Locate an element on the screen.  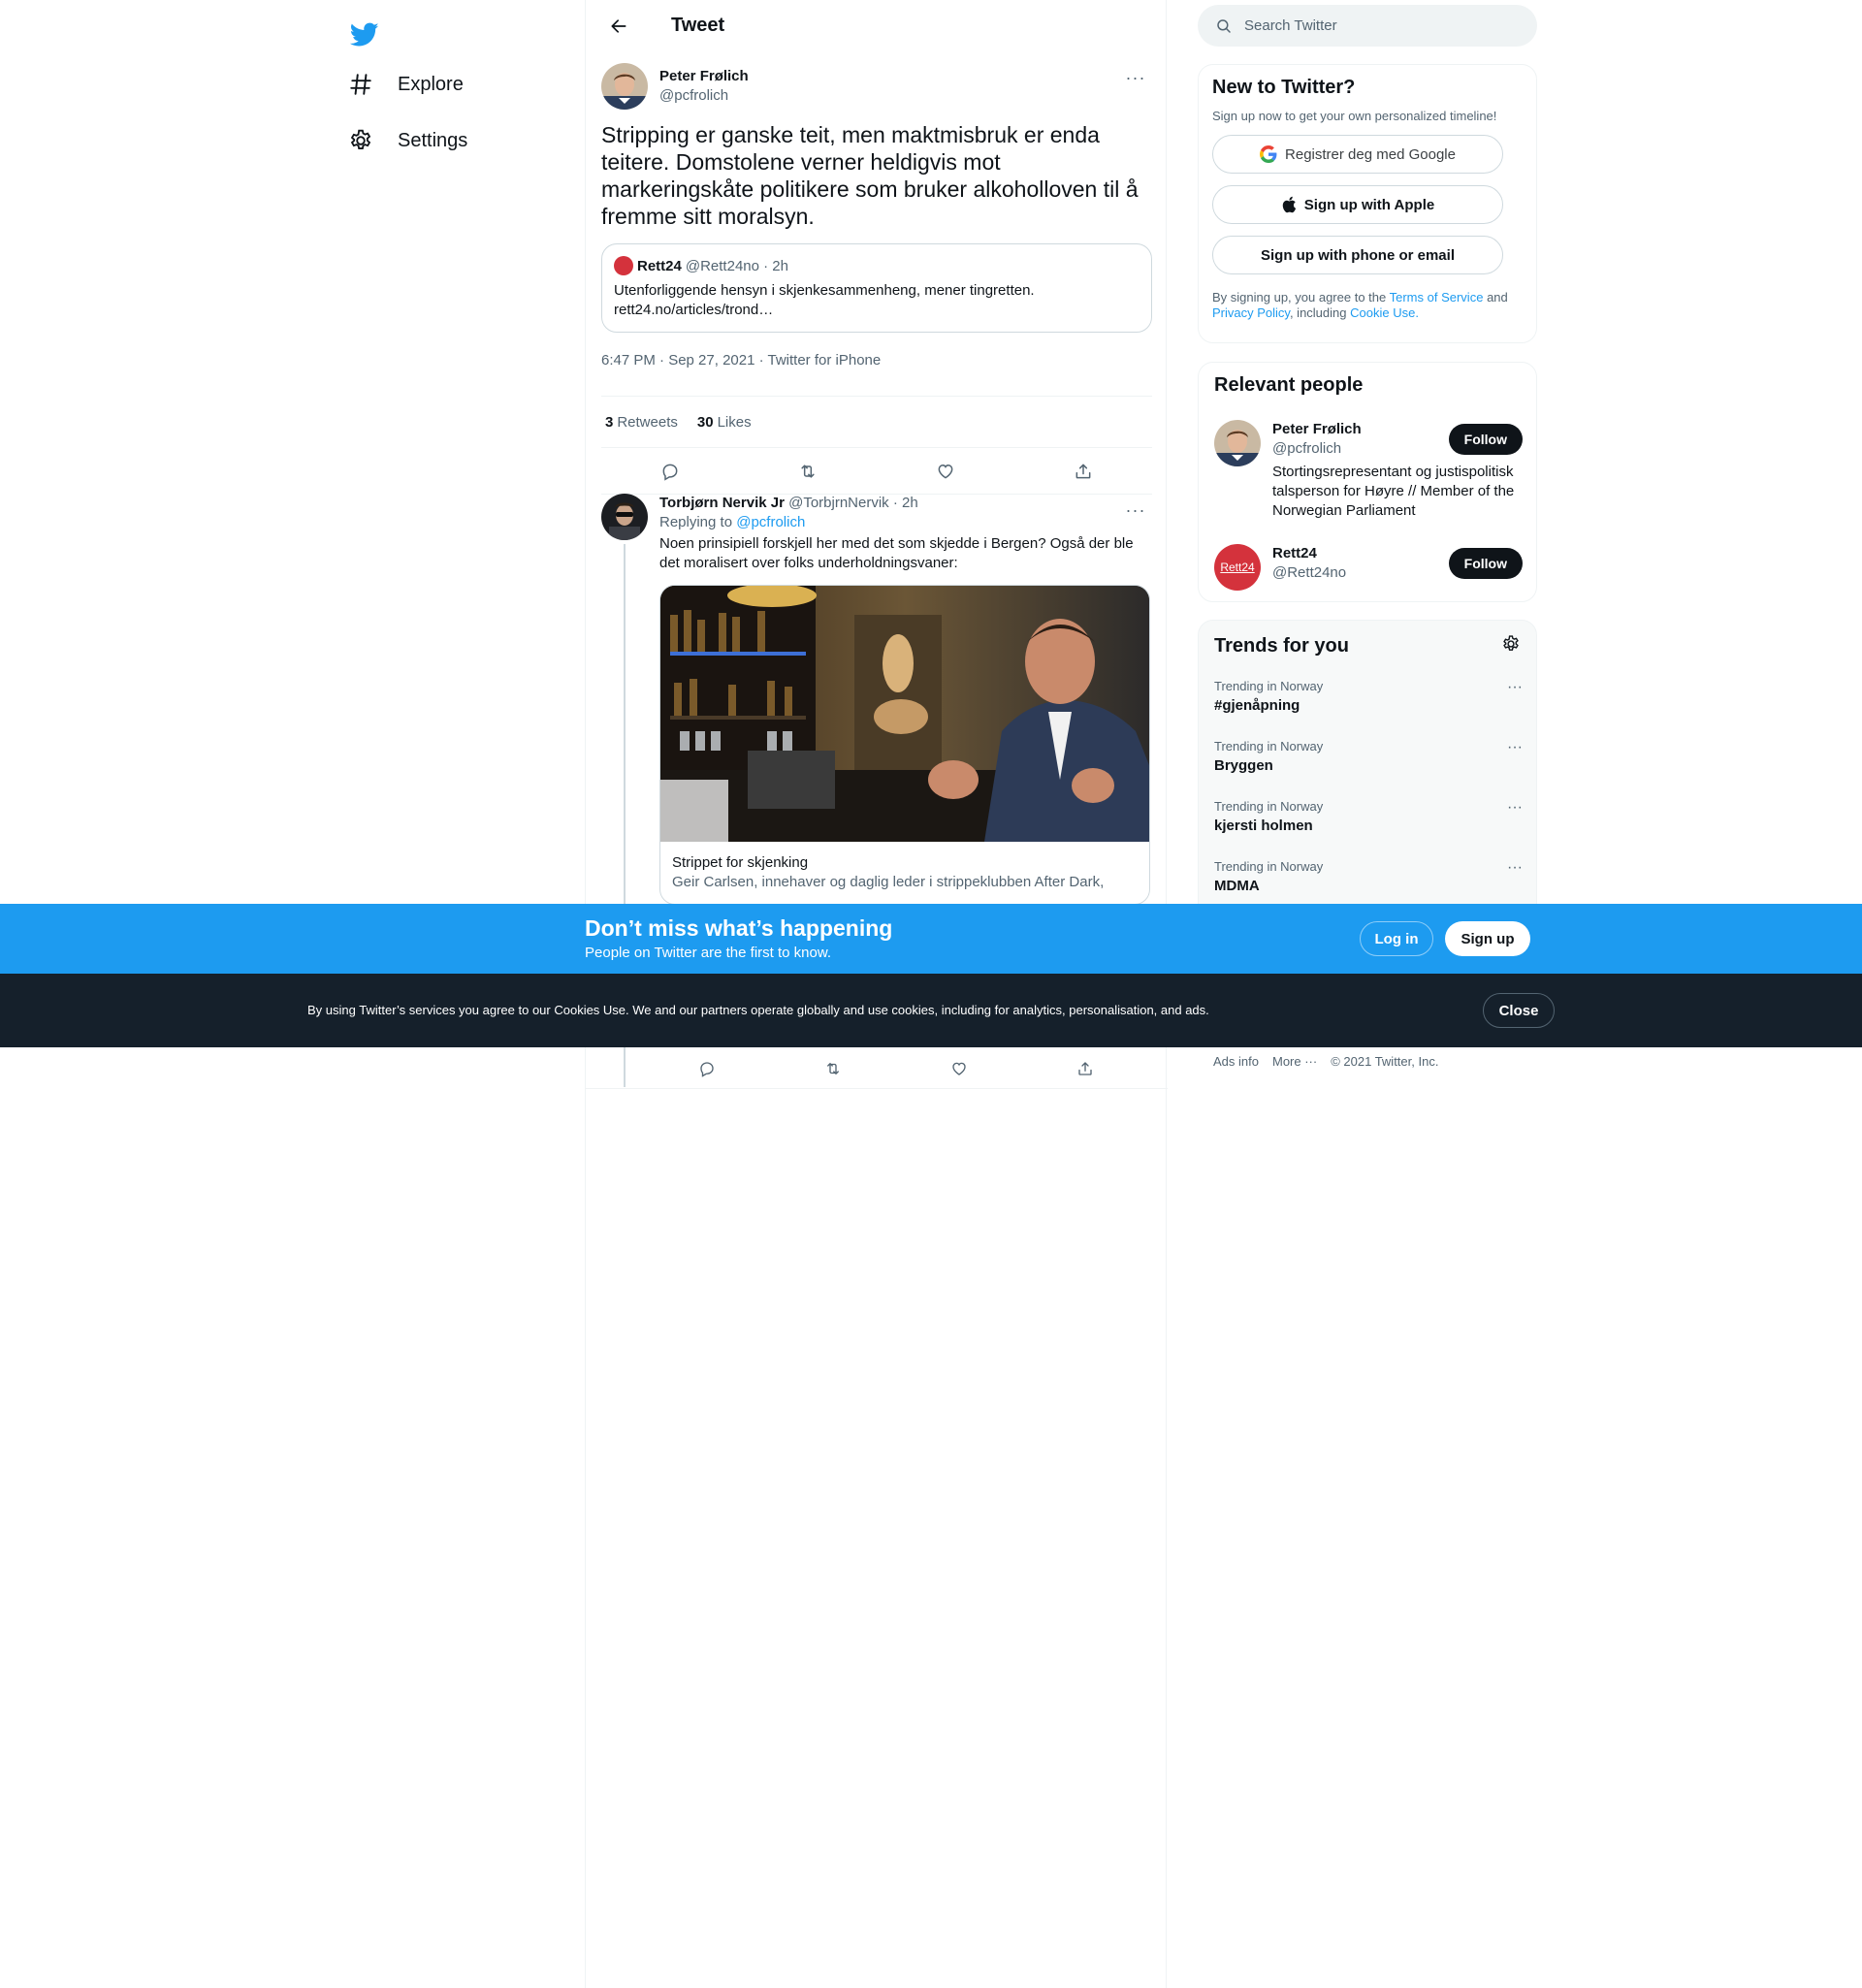
ads-info-link: Ads info is located at coordinates (1236, 1061).